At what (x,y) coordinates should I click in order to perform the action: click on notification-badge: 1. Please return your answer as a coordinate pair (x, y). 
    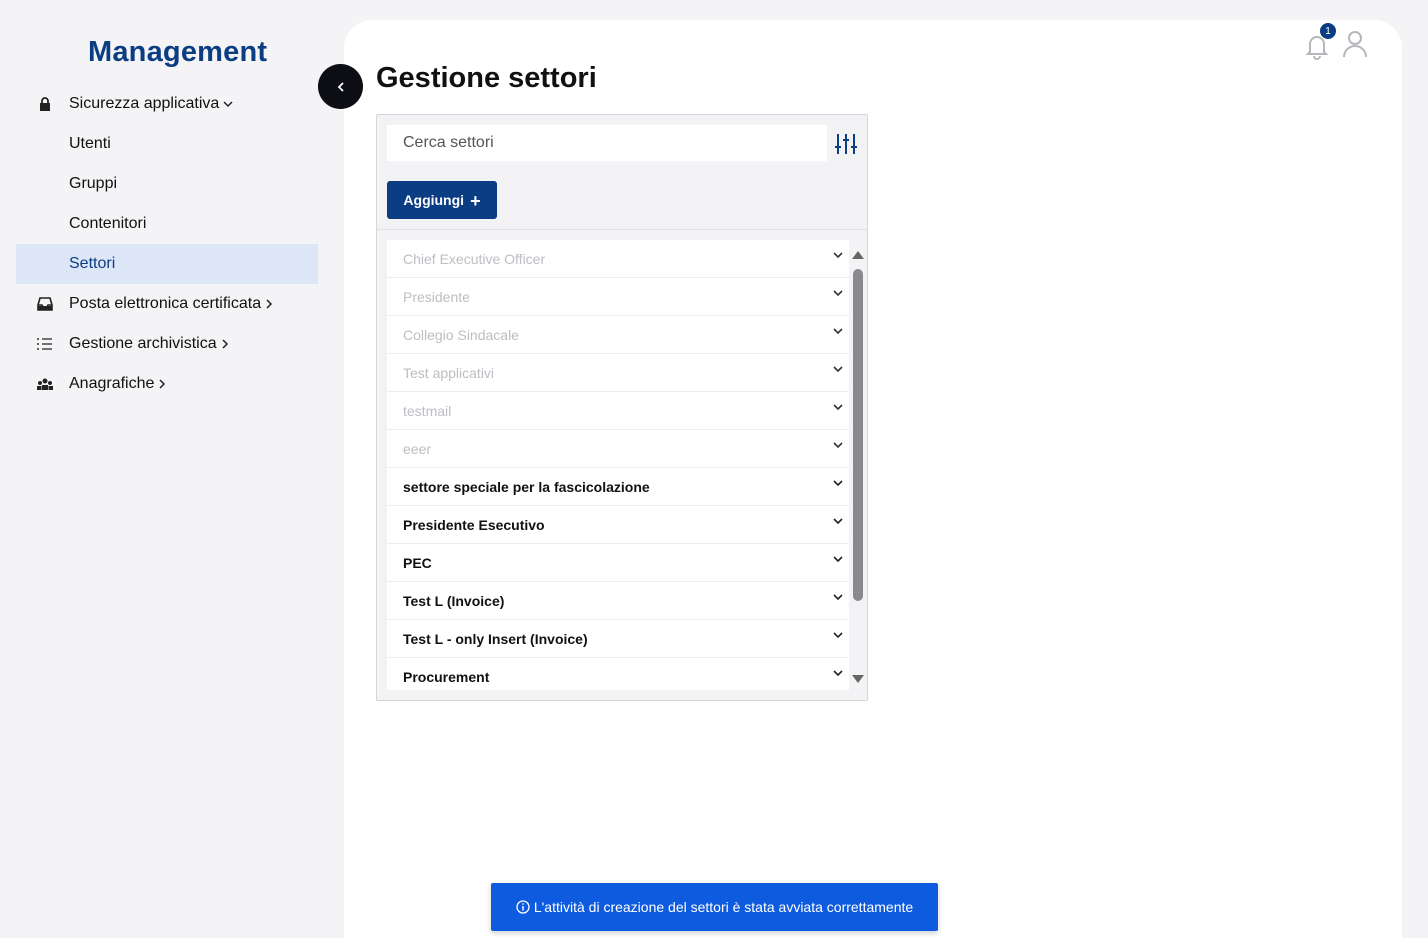
    Looking at the image, I should click on (1328, 31).